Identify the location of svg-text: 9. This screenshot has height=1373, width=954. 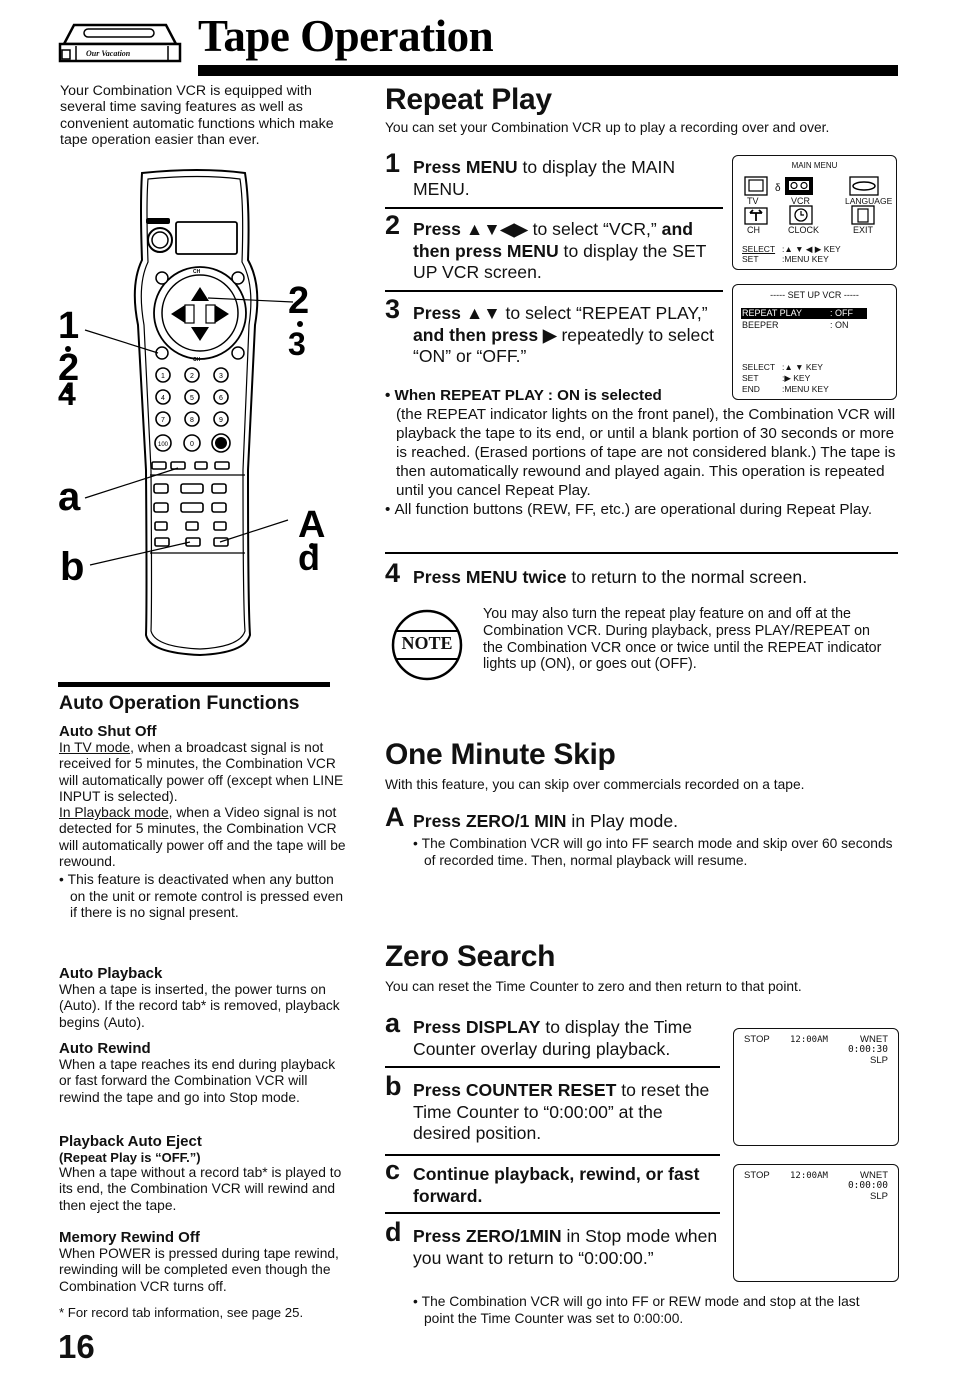
(221, 420).